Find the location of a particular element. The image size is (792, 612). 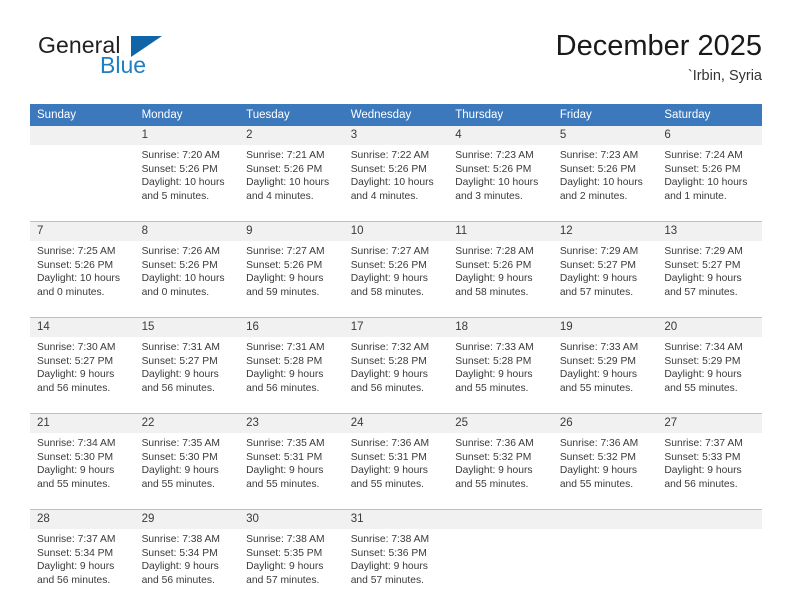

day-number: 26 is located at coordinates (605, 423).